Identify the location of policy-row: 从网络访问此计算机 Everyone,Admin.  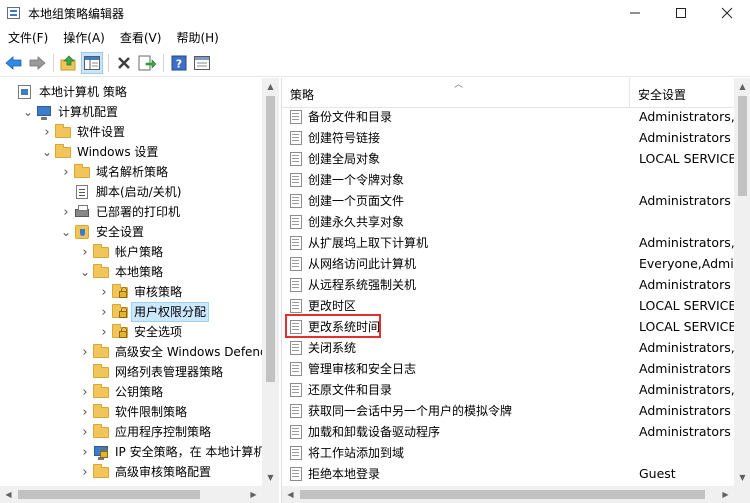
(508, 263).